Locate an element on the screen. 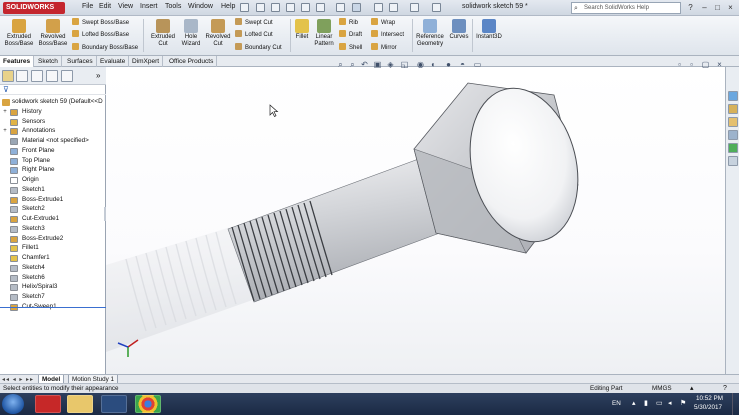 The height and width of the screenshot is (415, 739). new-document-icon is located at coordinates (260, 7).